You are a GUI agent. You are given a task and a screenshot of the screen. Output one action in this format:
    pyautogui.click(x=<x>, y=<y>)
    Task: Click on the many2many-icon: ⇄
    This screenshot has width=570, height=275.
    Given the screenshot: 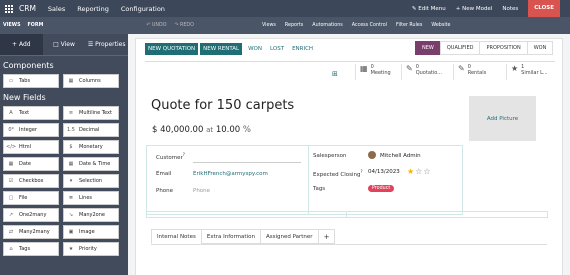 What is the action you would take?
    pyautogui.click(x=11, y=232)
    